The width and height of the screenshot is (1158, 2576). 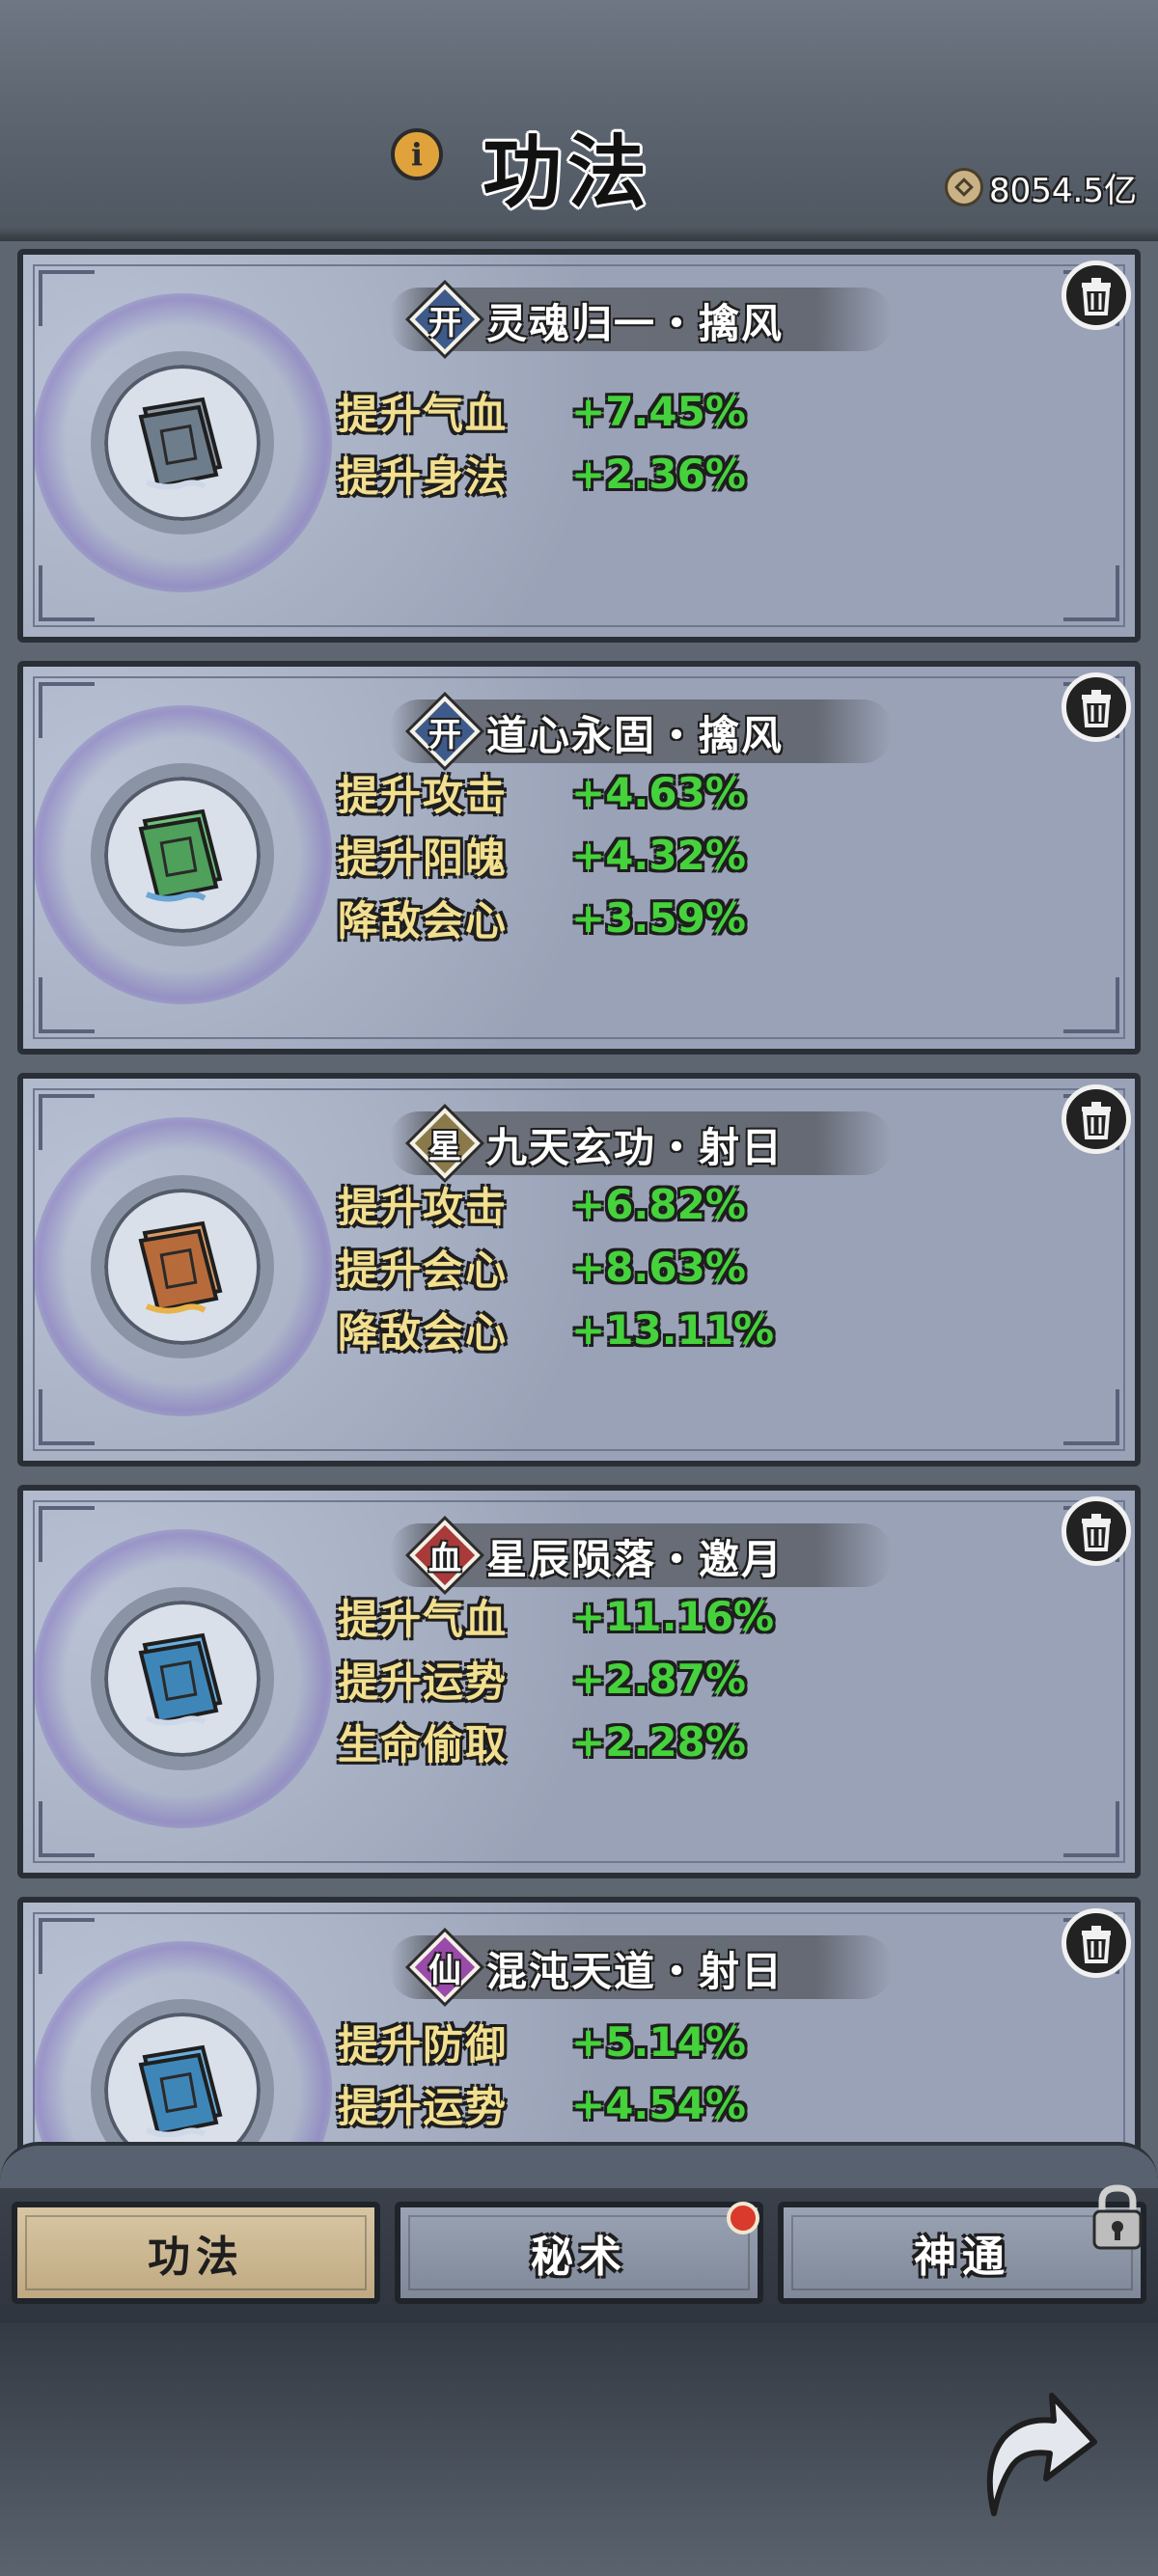 I want to click on stat-row: 提升运势 +2.87%, so click(x=556, y=1680).